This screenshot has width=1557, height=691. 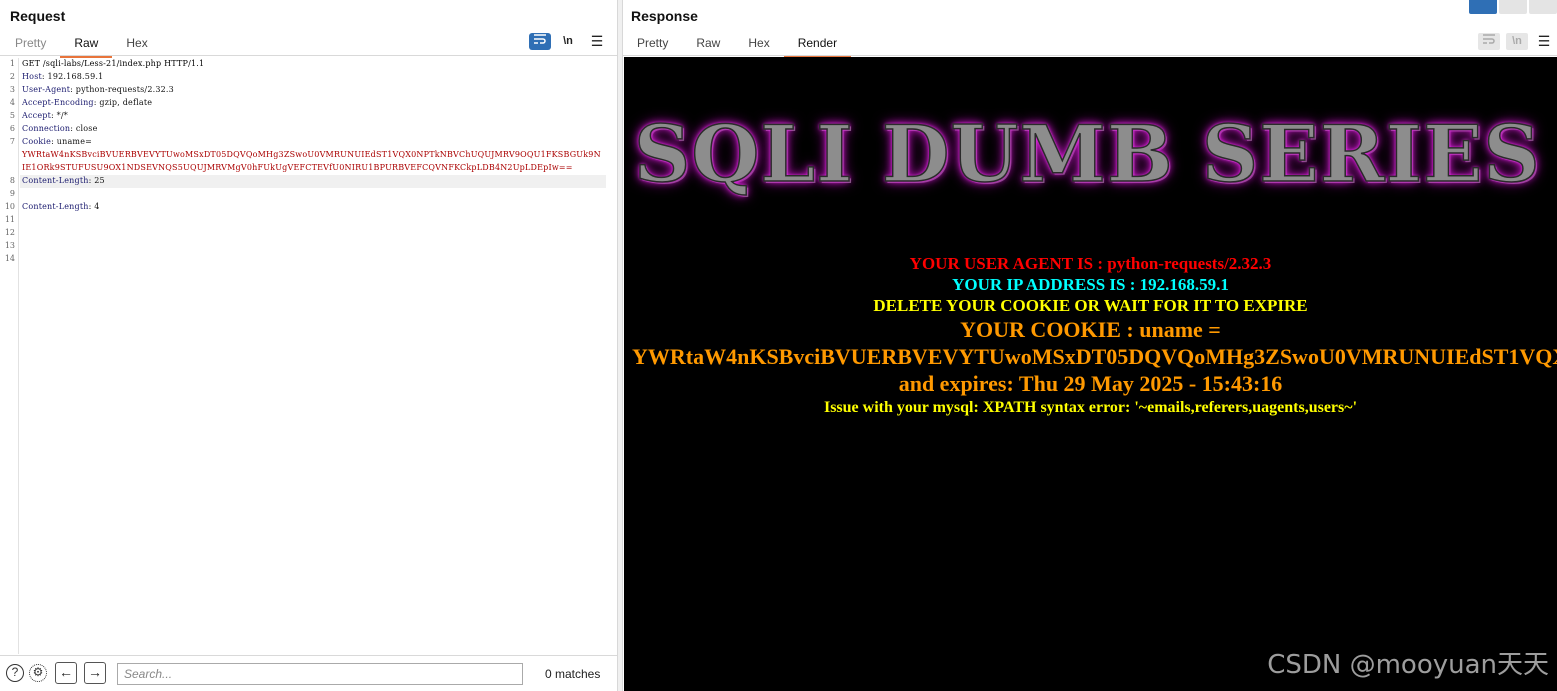 I want to click on header-value: : gzip, deflate, so click(x=123, y=102).